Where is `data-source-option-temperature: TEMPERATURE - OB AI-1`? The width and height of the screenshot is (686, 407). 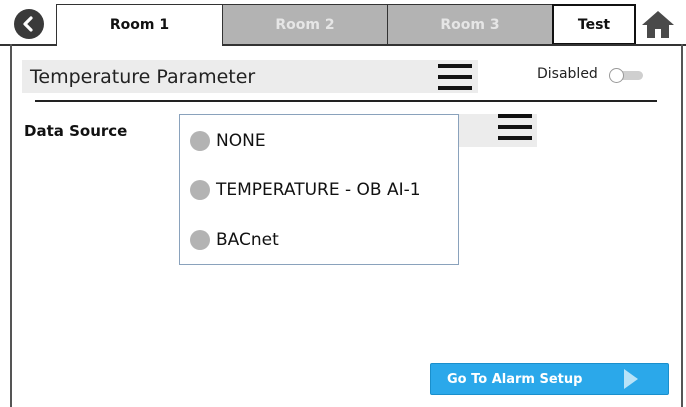 data-source-option-temperature: TEMPERATURE - OB AI-1 is located at coordinates (305, 190).